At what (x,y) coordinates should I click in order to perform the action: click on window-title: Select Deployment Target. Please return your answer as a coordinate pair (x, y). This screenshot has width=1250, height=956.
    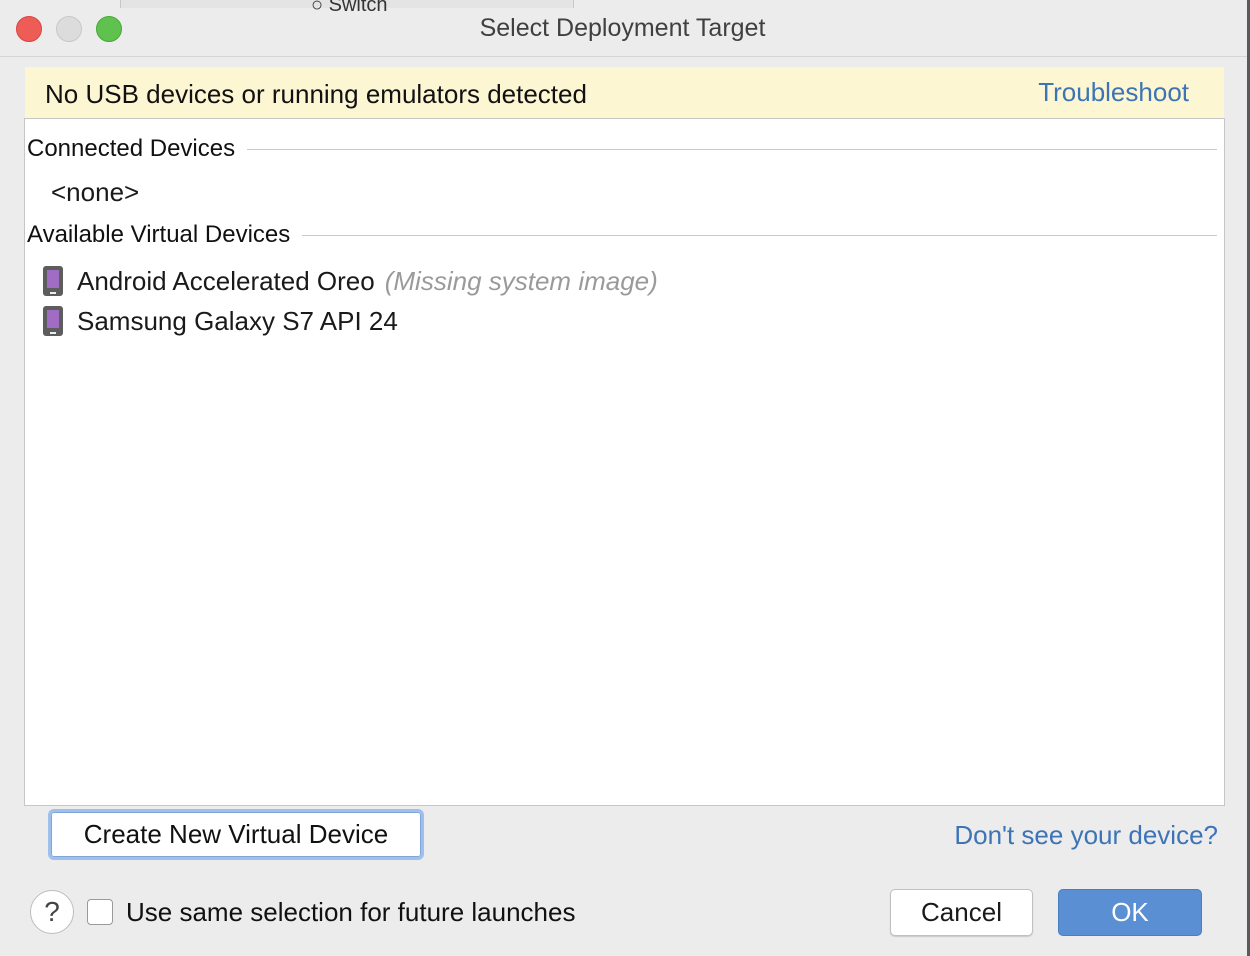
    Looking at the image, I should click on (622, 28).